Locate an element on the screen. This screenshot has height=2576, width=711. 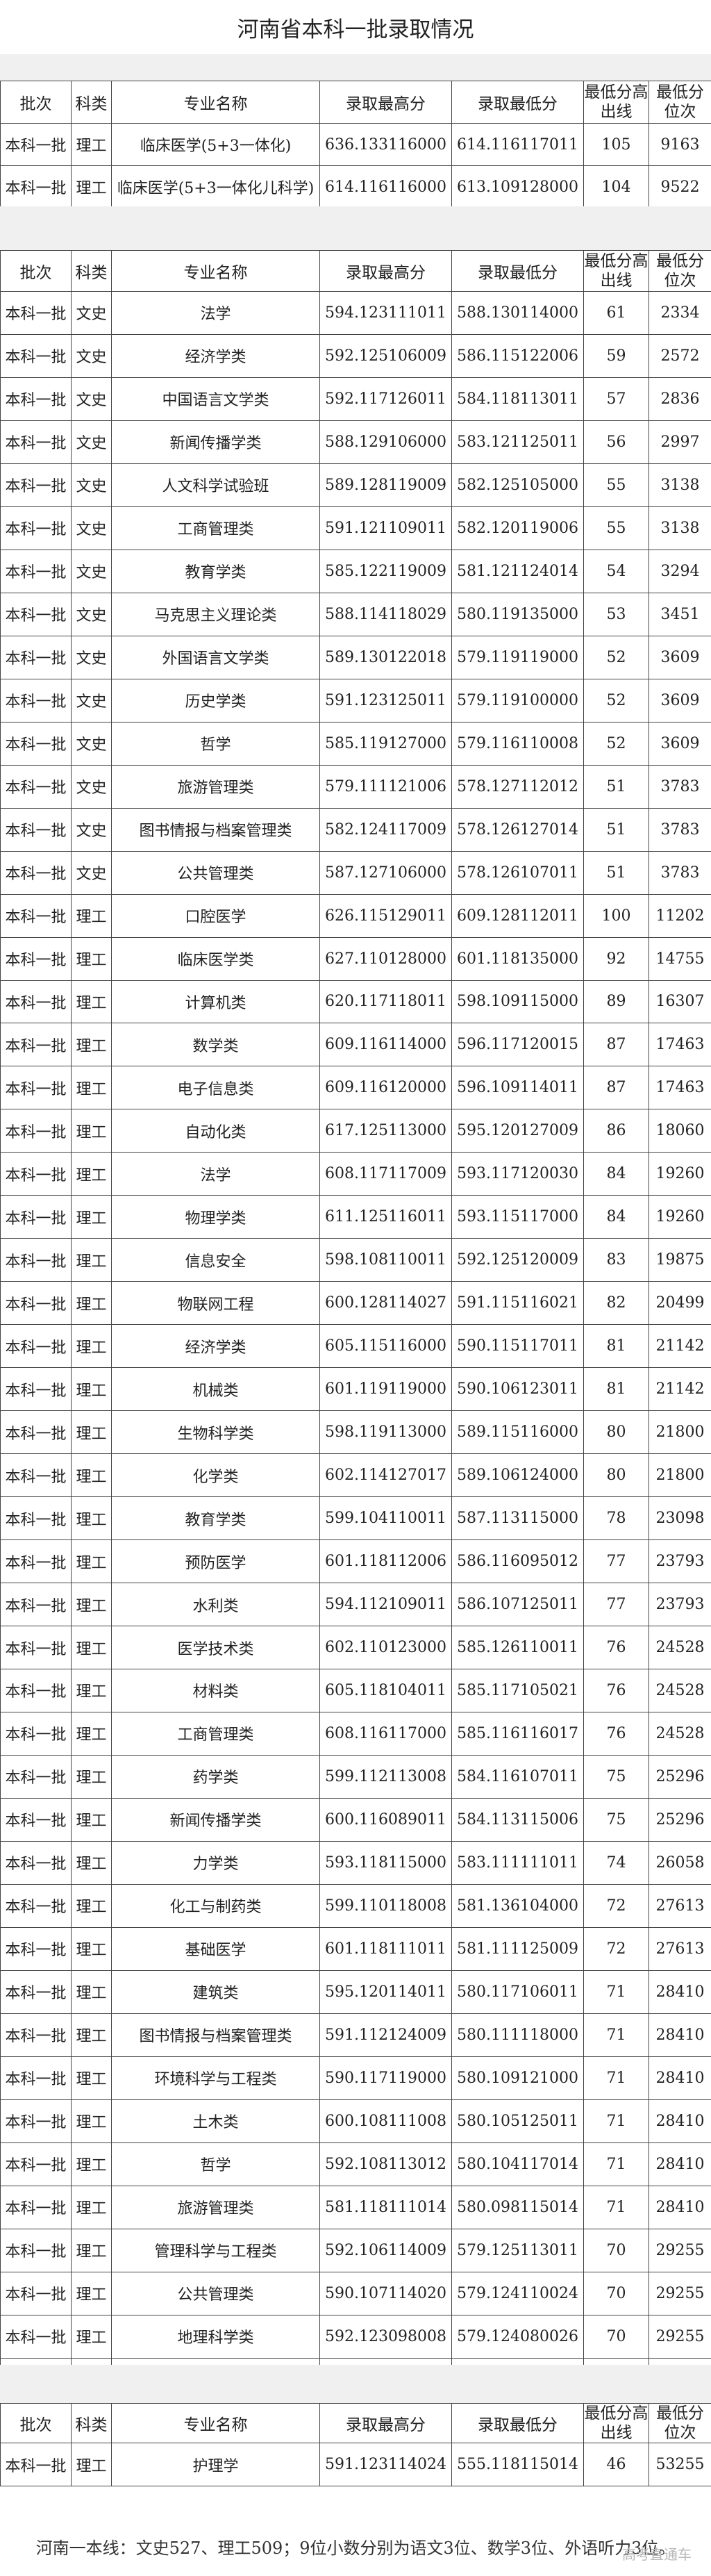
cell-max-score: 601.118111011 is located at coordinates (385, 1949).